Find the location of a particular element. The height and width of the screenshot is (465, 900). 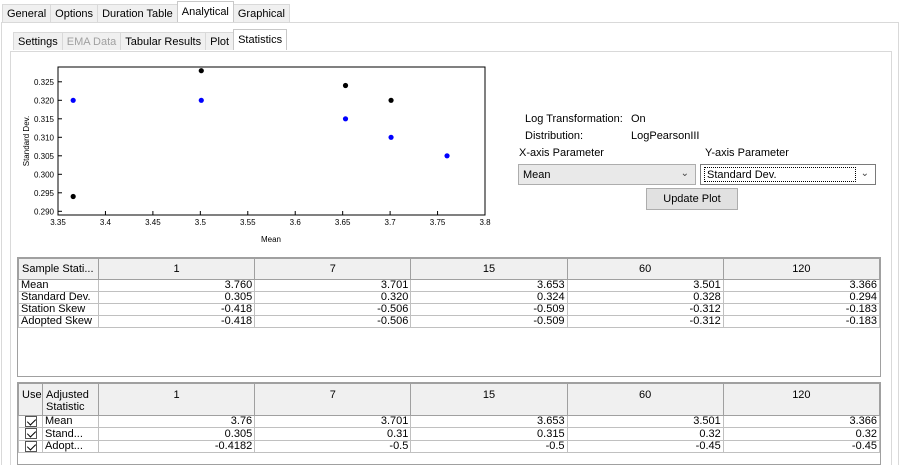

table-cell: 0.324 is located at coordinates (489, 297).